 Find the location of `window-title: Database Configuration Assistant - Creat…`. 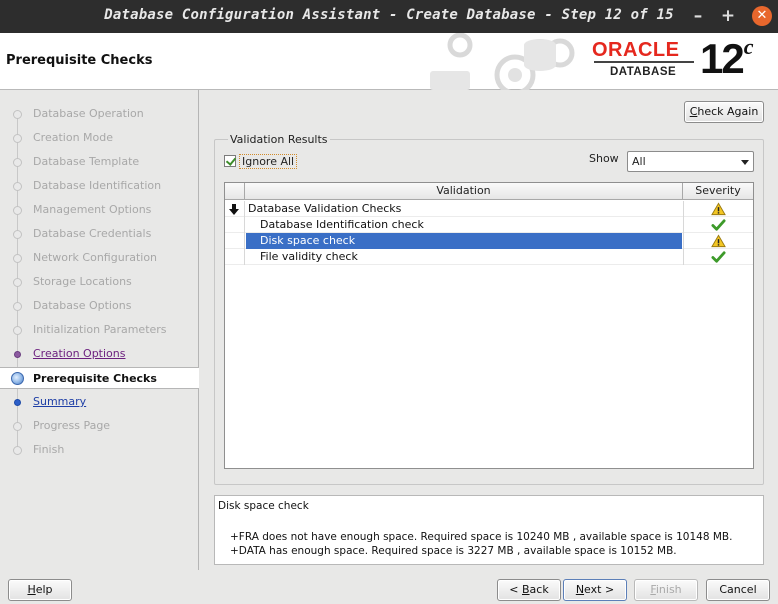

window-title: Database Configuration Assistant - Creat… is located at coordinates (389, 15).